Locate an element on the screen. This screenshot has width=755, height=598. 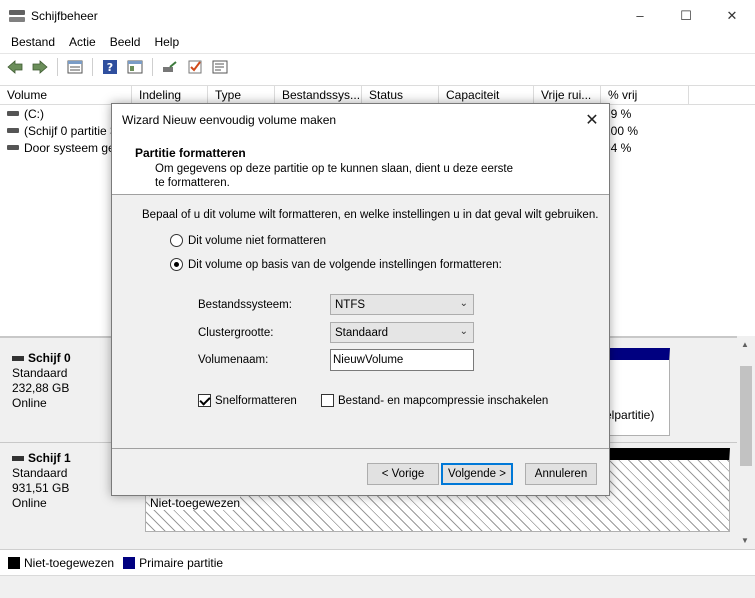
scroll-down-icon: ▼ is located at coordinates (745, 540).